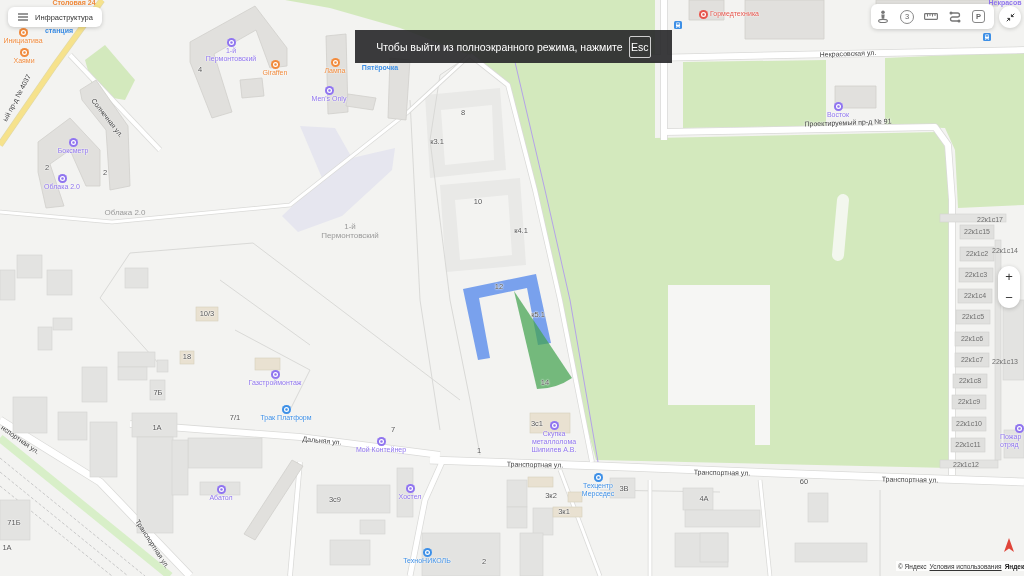  I want to click on park-path, so click(840, 227).